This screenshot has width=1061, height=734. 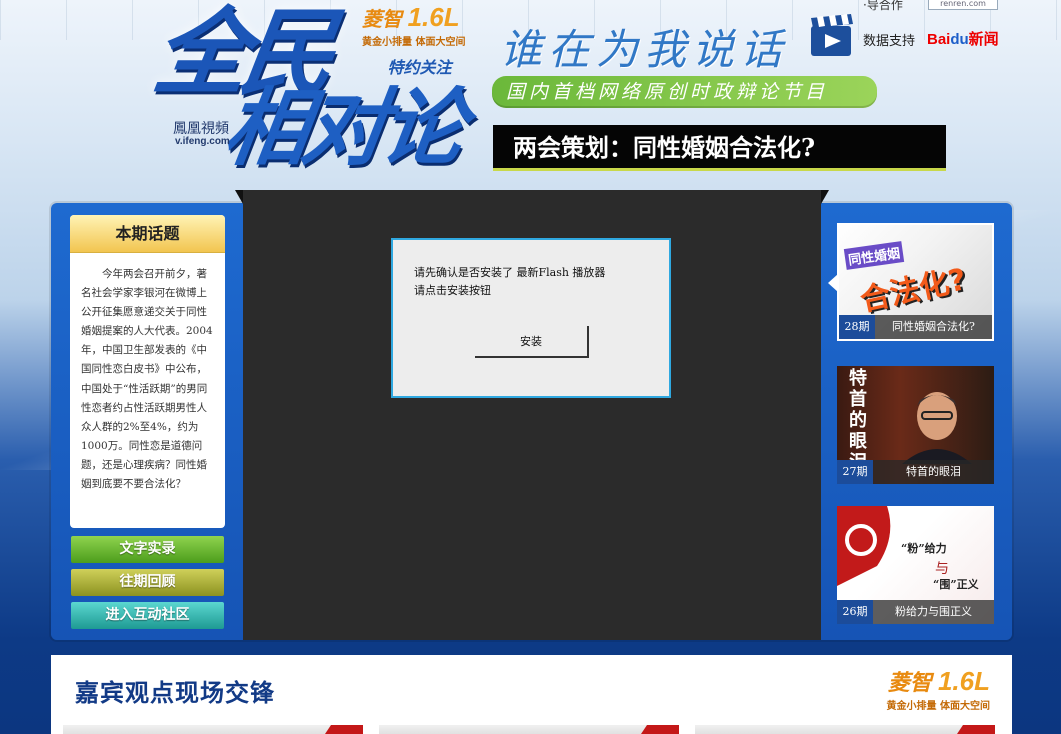 I want to click on episode-26-number: 26期, so click(x=855, y=612).